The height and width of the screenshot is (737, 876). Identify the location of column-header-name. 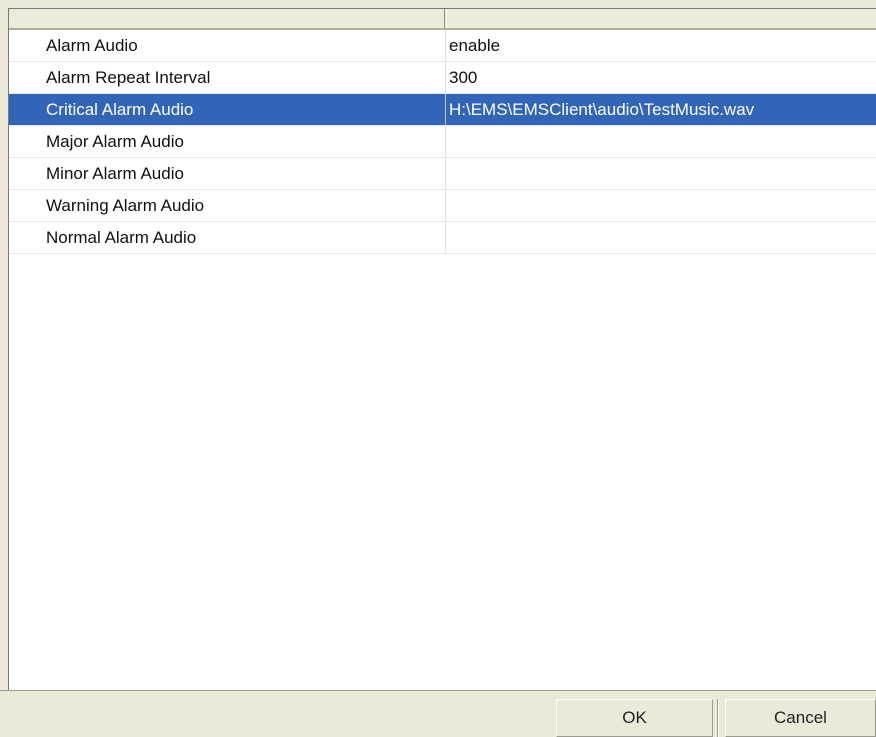
(227, 18).